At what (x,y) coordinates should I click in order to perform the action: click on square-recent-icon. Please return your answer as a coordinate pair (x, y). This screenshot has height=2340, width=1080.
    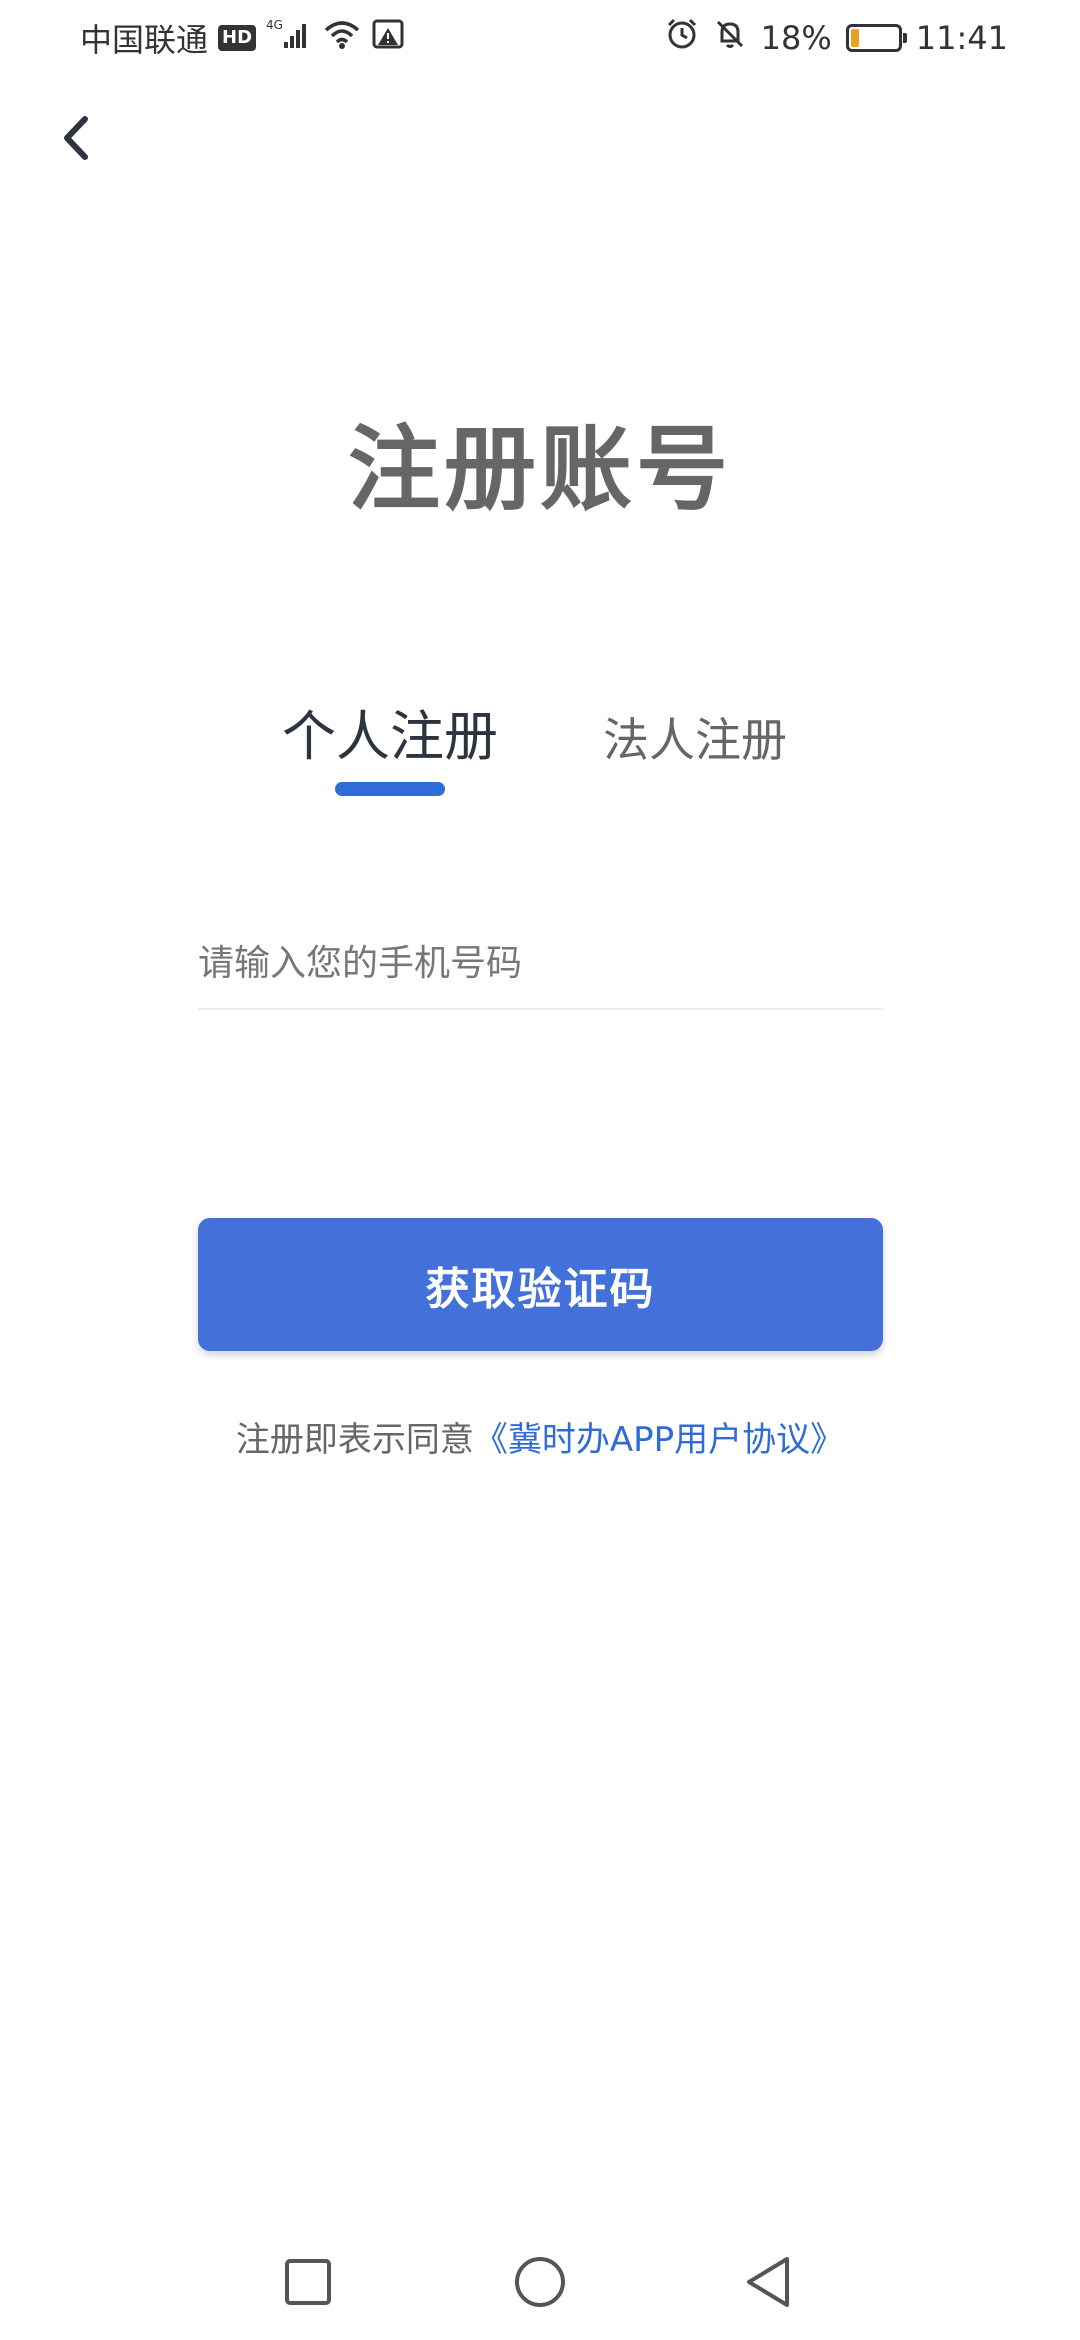
    Looking at the image, I should click on (308, 2284).